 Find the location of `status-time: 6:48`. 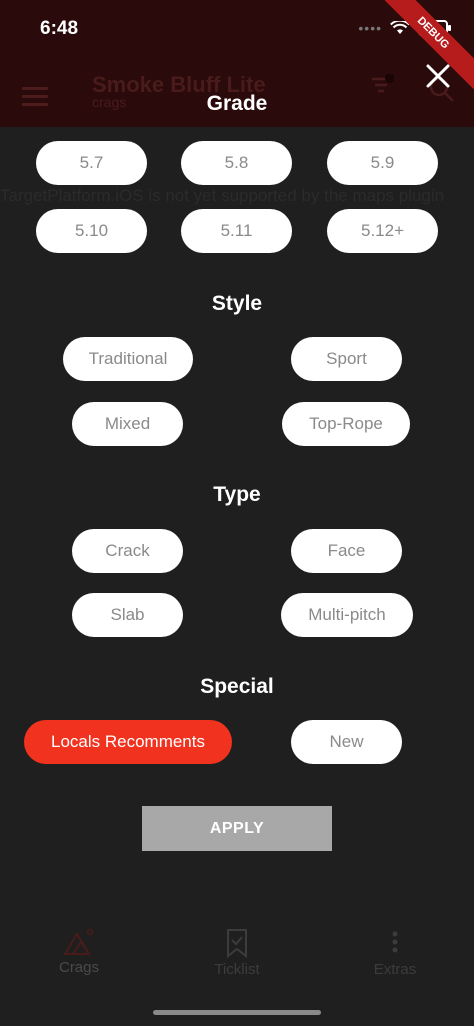

status-time: 6:48 is located at coordinates (59, 28).